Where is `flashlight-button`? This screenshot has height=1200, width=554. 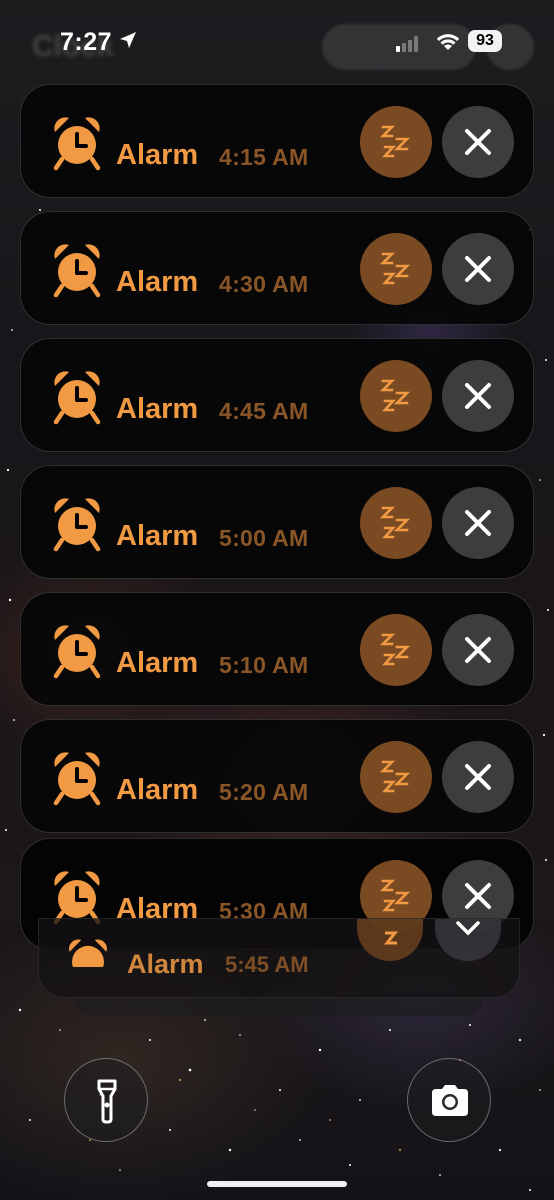 flashlight-button is located at coordinates (106, 1100).